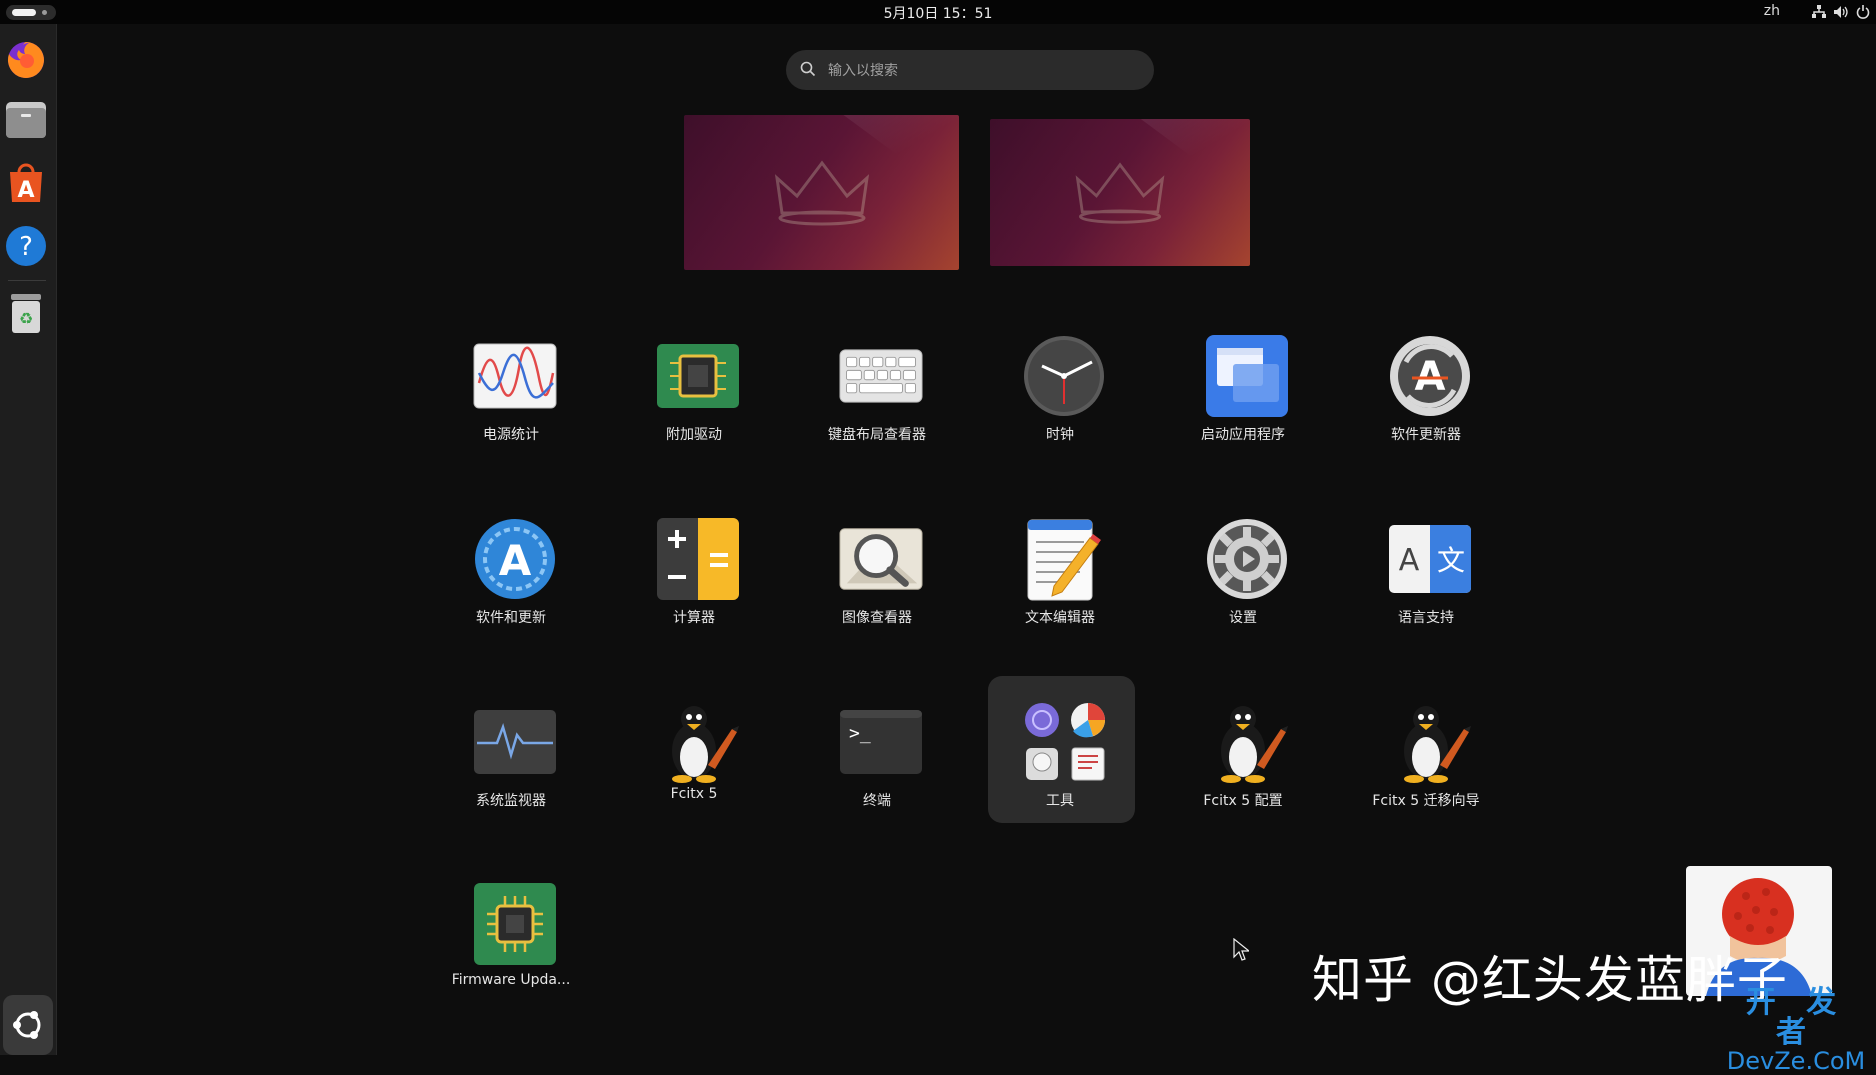  Describe the element at coordinates (1064, 559) in the screenshot. I see `text-editor-icon` at that location.